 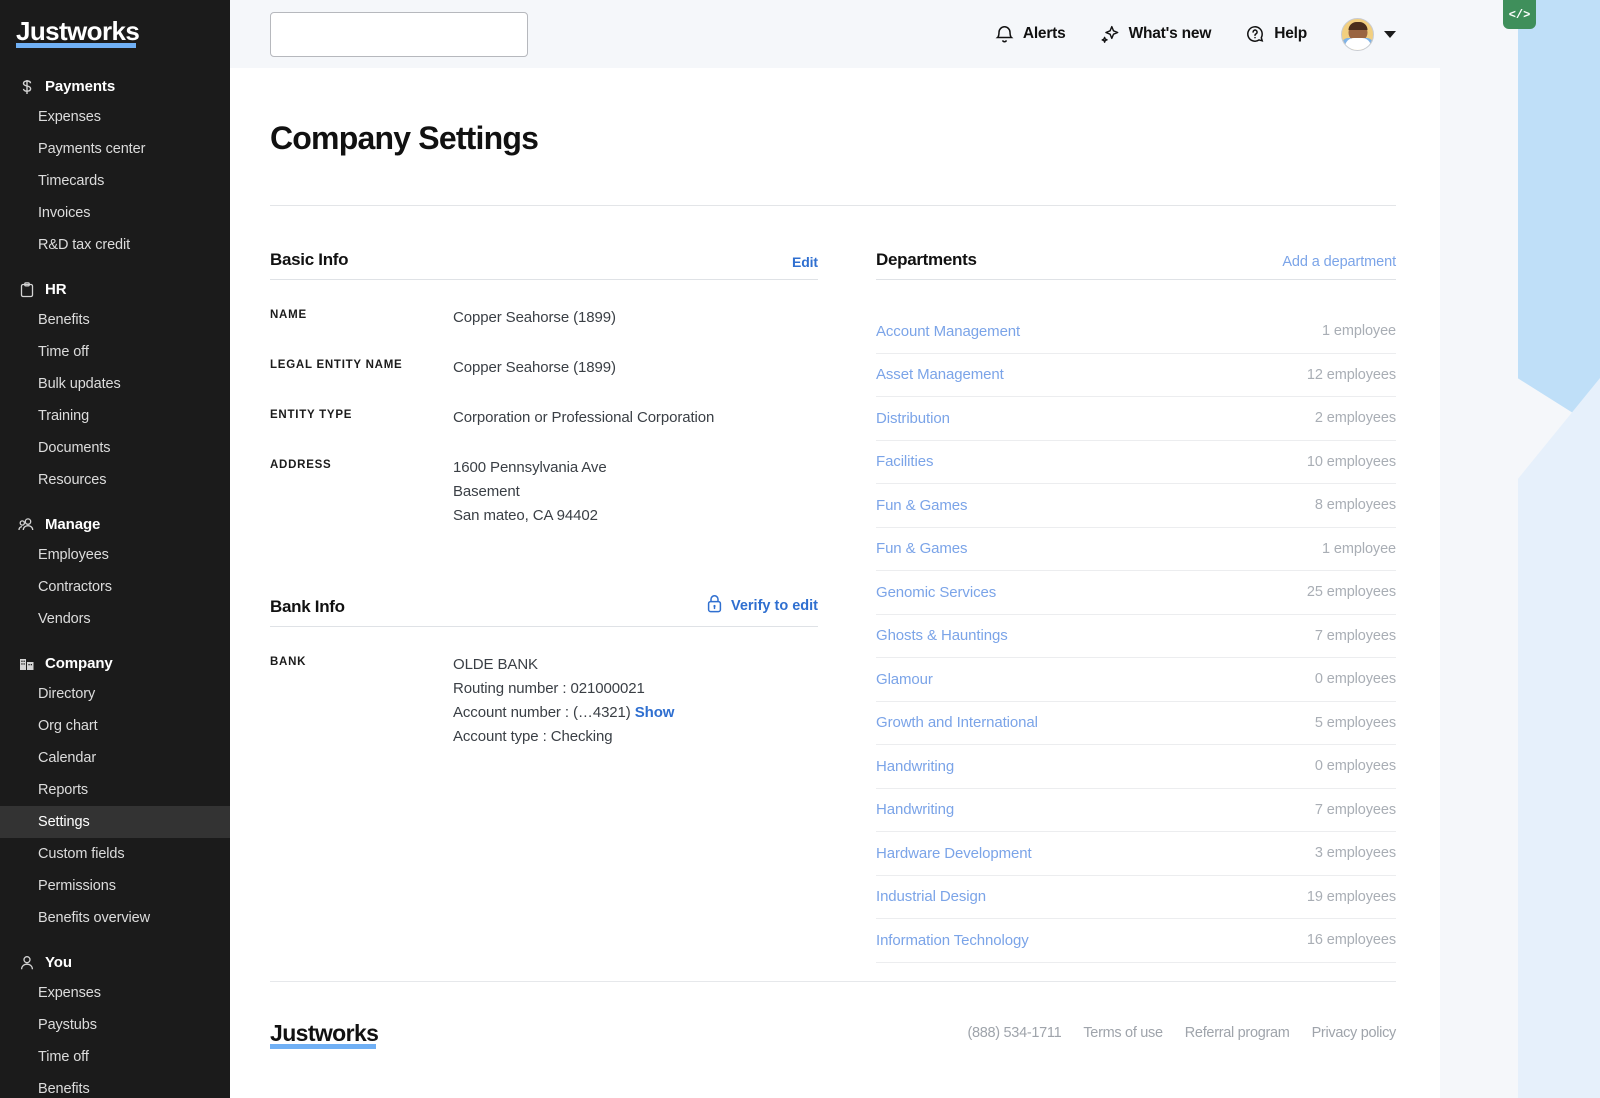 I want to click on table-row: Facilities 10 employees, so click(x=1136, y=462).